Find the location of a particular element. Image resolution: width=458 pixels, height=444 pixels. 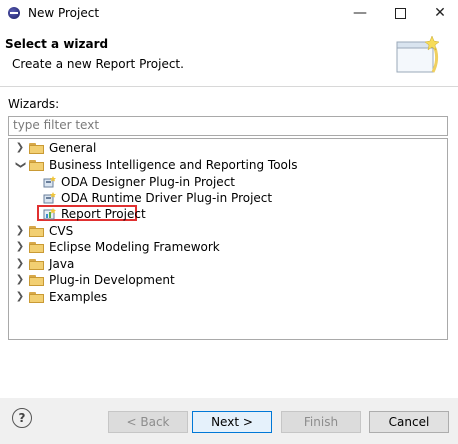

eclipse-icon is located at coordinates (14, 13).